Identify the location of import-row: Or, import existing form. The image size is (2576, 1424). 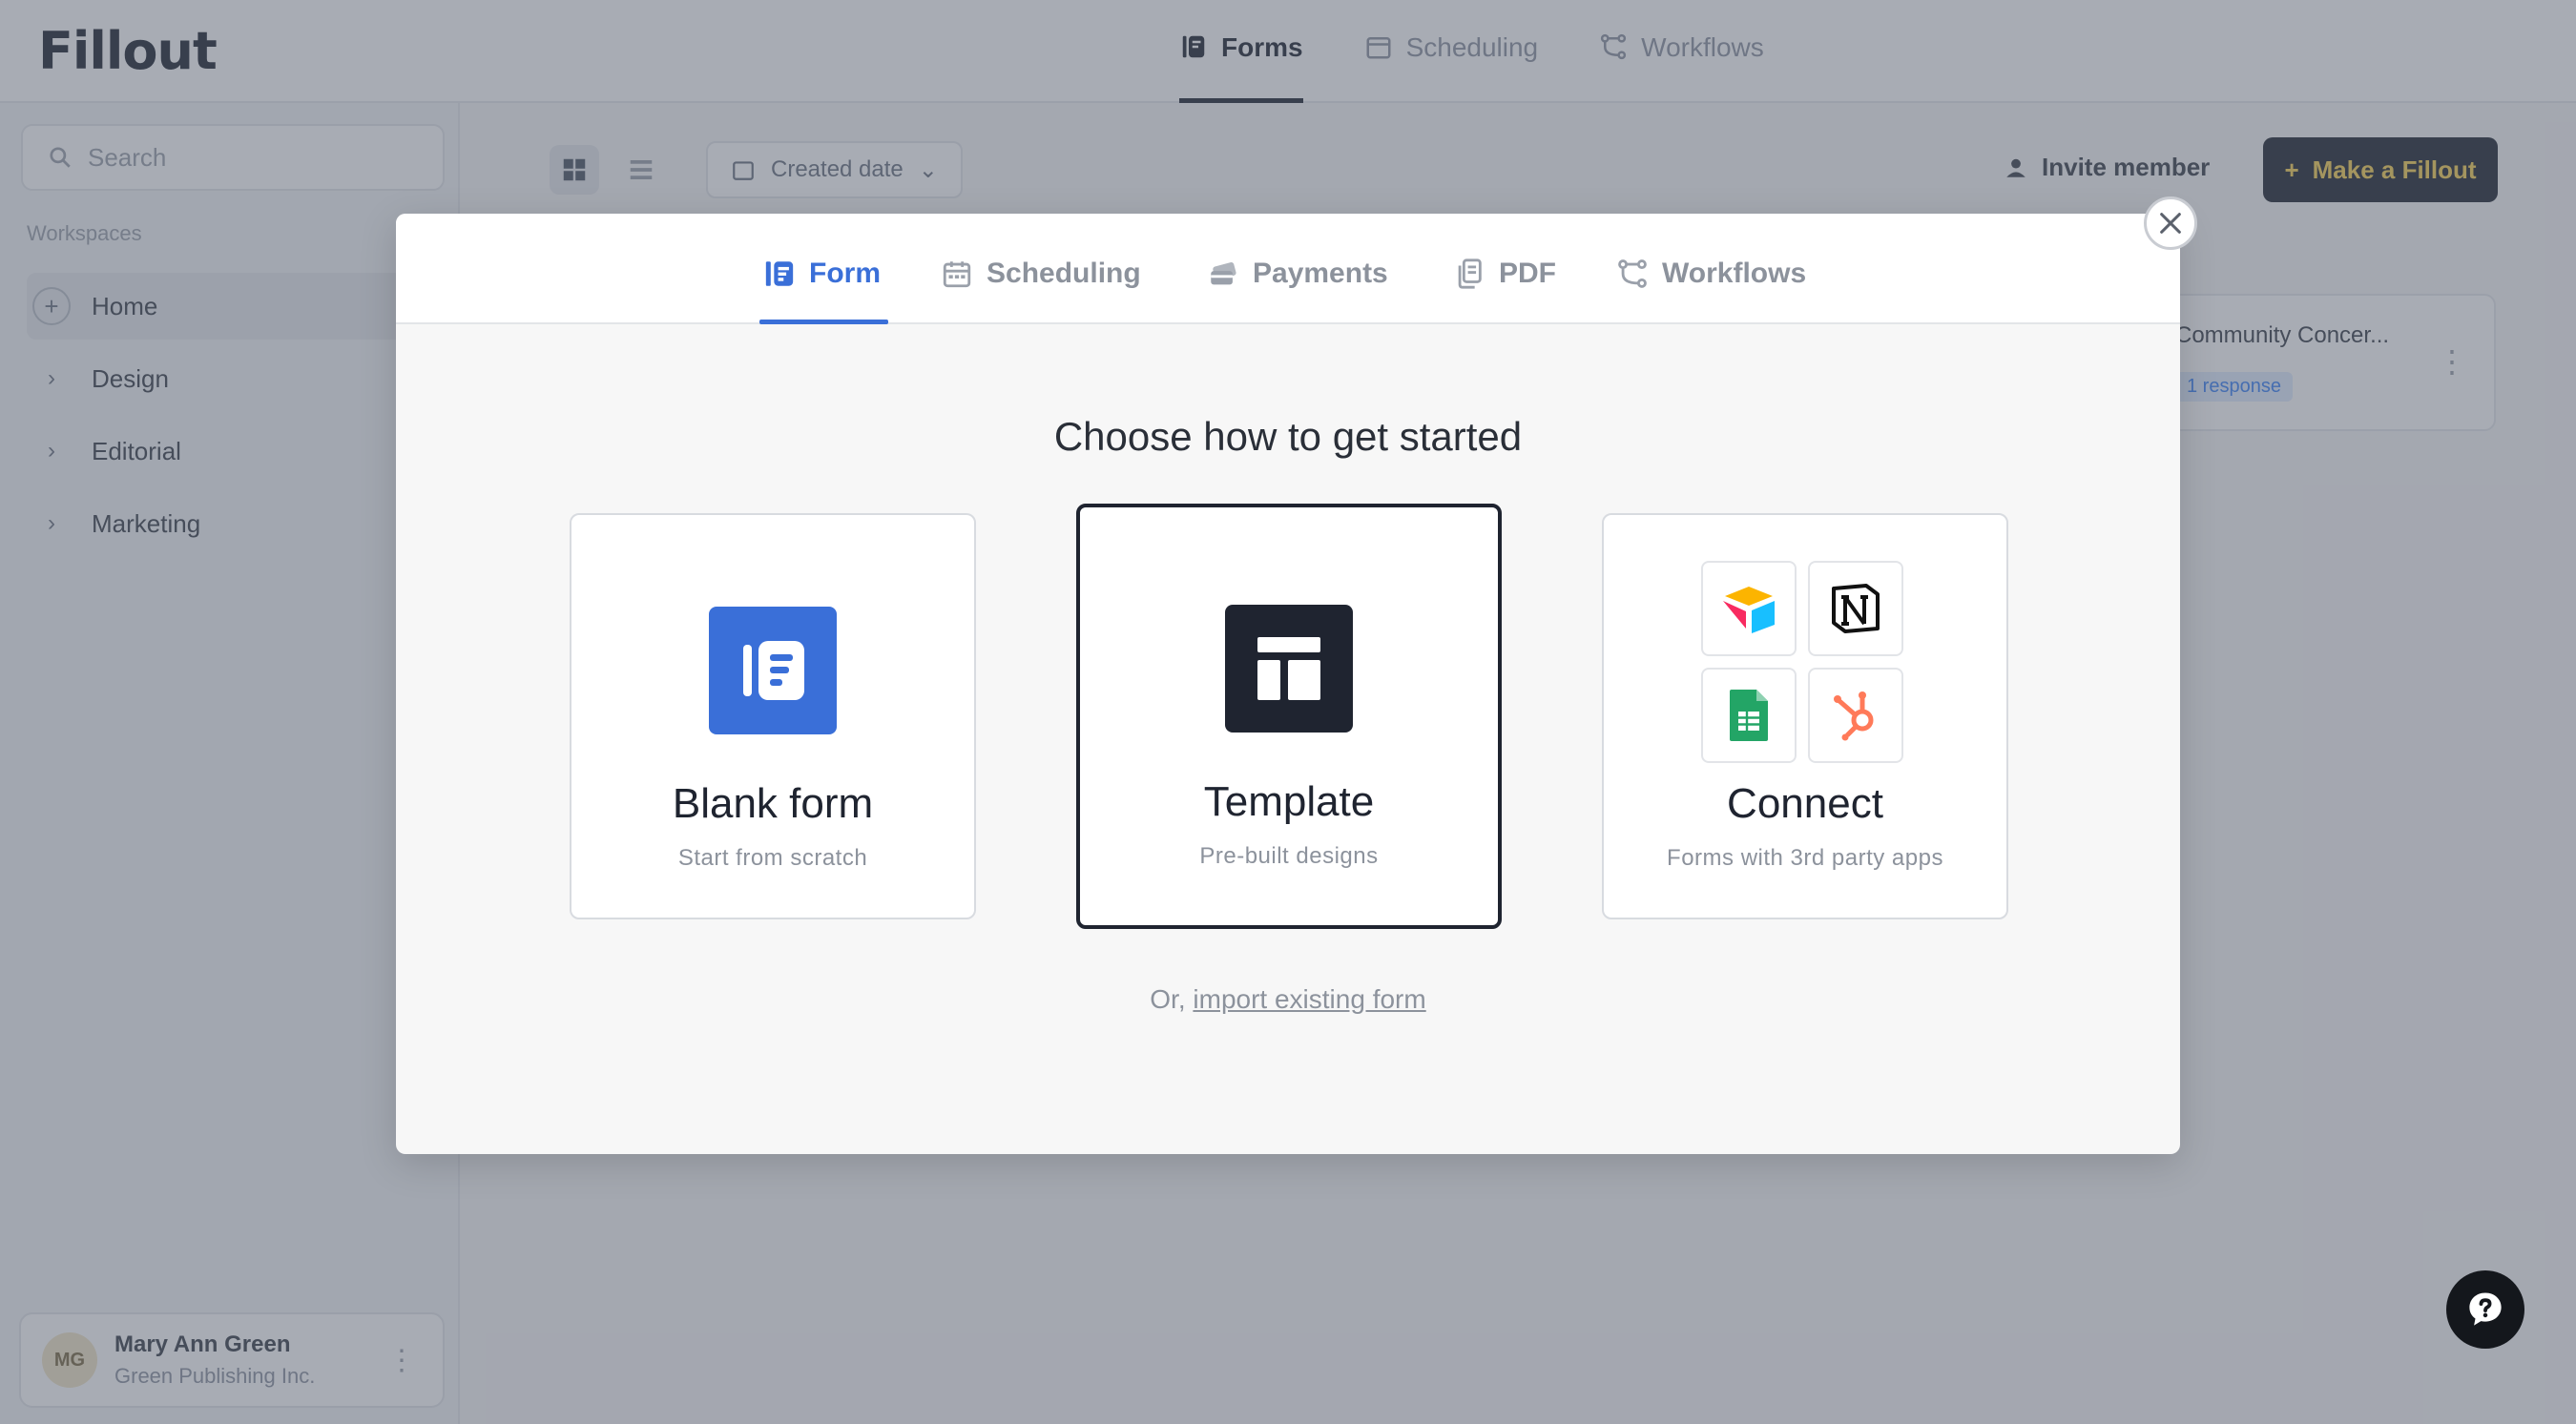
(1288, 999).